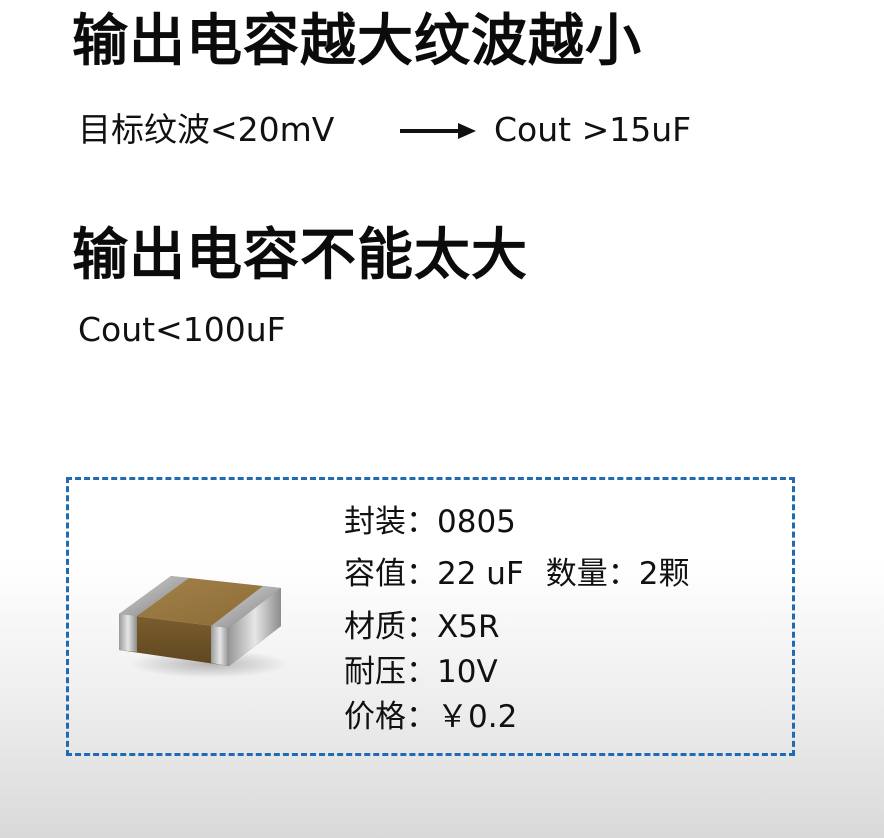 The image size is (884, 838). I want to click on cout-maximum-text: Cout<100uF, so click(182, 329).